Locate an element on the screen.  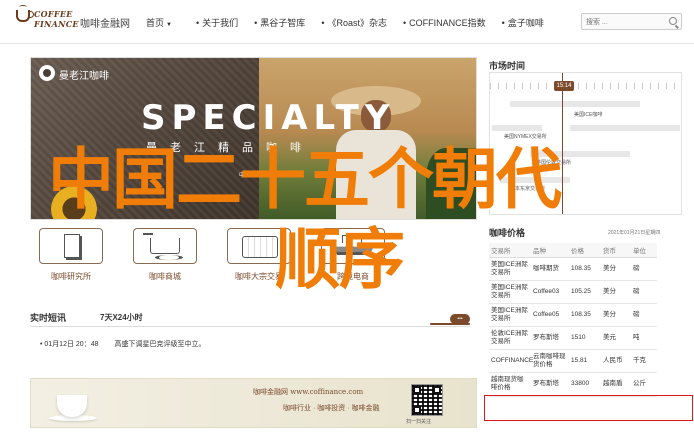
nav-home: 首页 ▼ is located at coordinates (159, 22).